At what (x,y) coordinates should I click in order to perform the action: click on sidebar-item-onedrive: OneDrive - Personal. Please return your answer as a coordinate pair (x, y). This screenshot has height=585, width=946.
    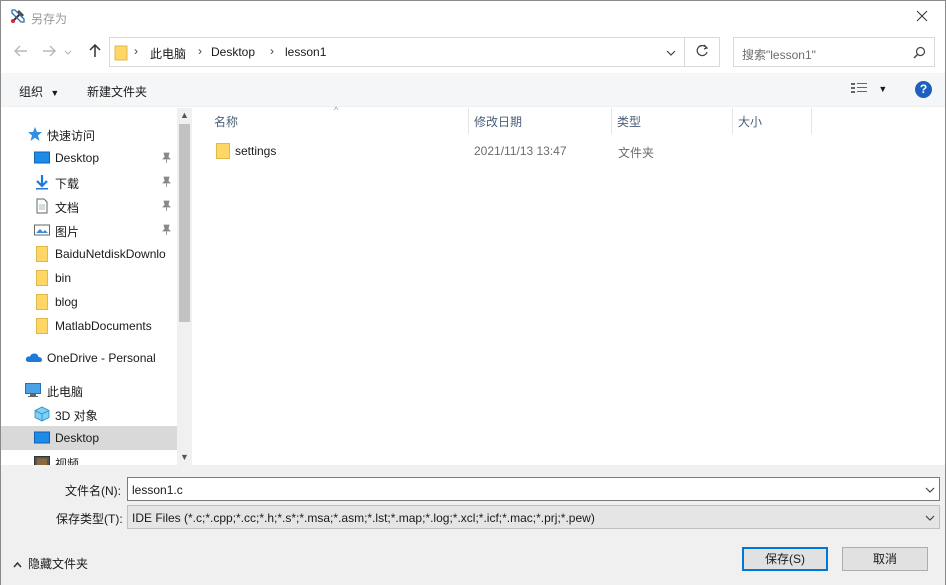
    Looking at the image, I should click on (89, 358).